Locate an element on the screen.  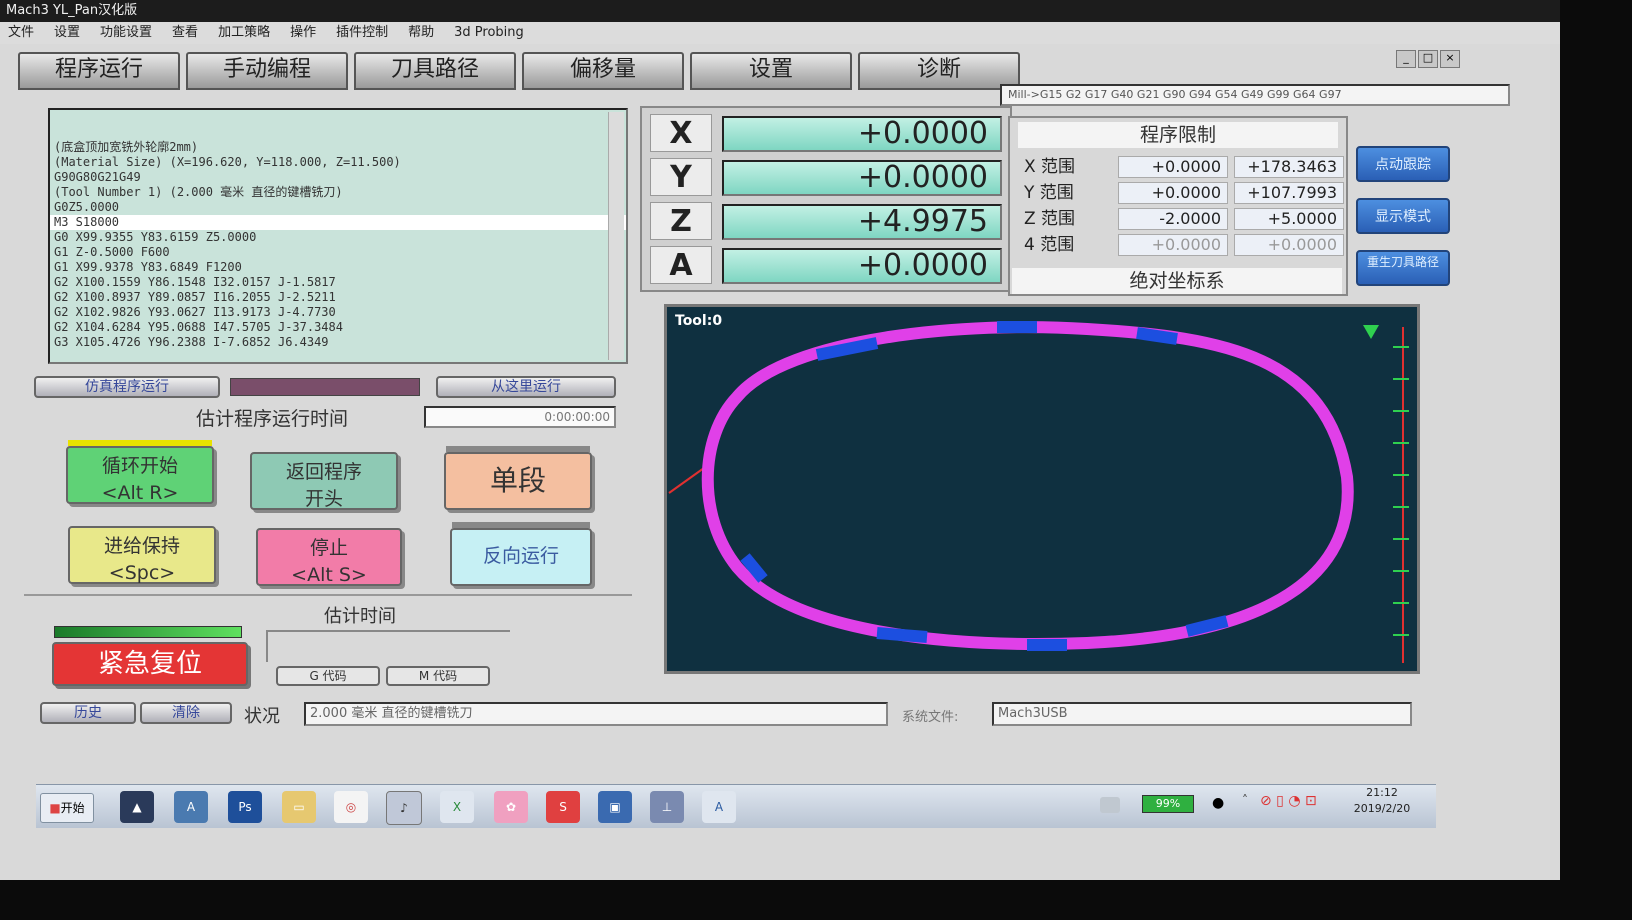
plug-icon: ● is located at coordinates (1218, 803).